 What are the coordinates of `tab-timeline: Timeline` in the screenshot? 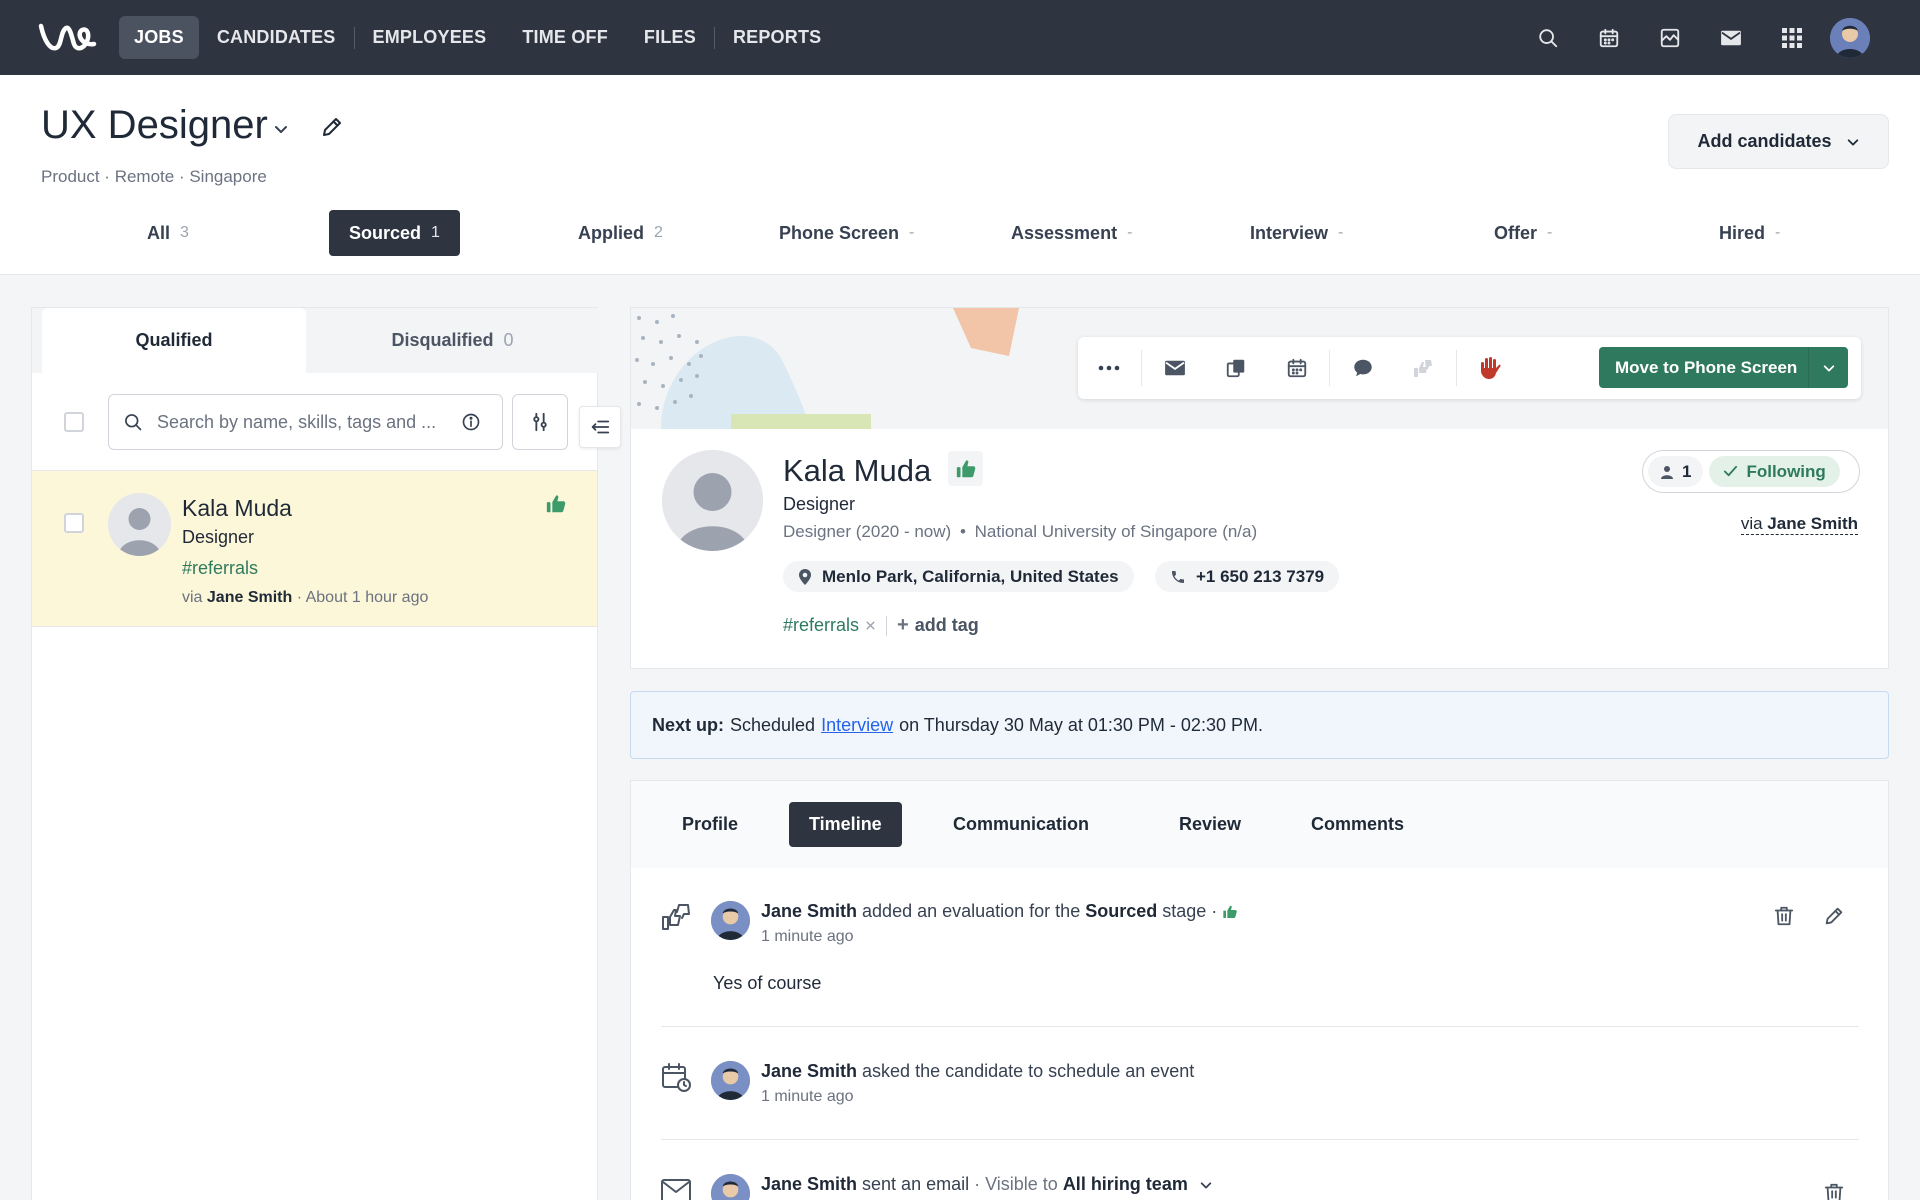 It's located at (845, 824).